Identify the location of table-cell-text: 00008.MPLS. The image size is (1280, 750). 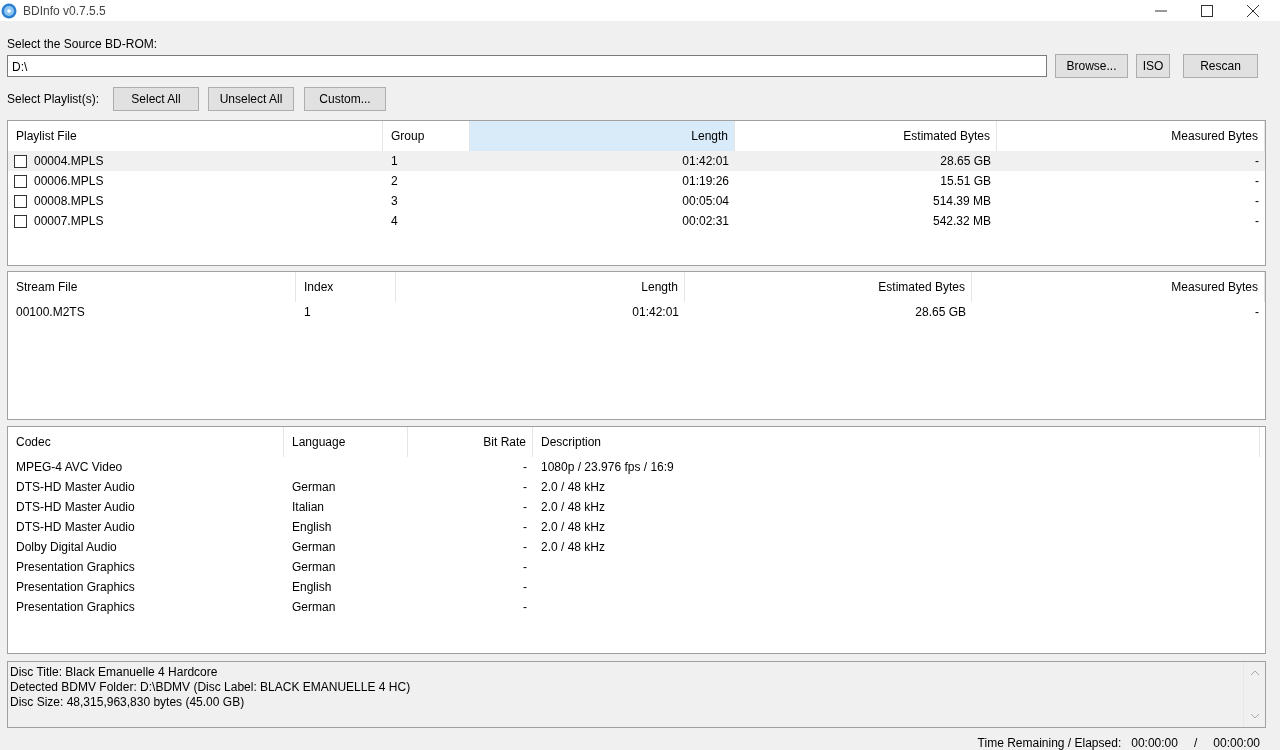
(69, 201).